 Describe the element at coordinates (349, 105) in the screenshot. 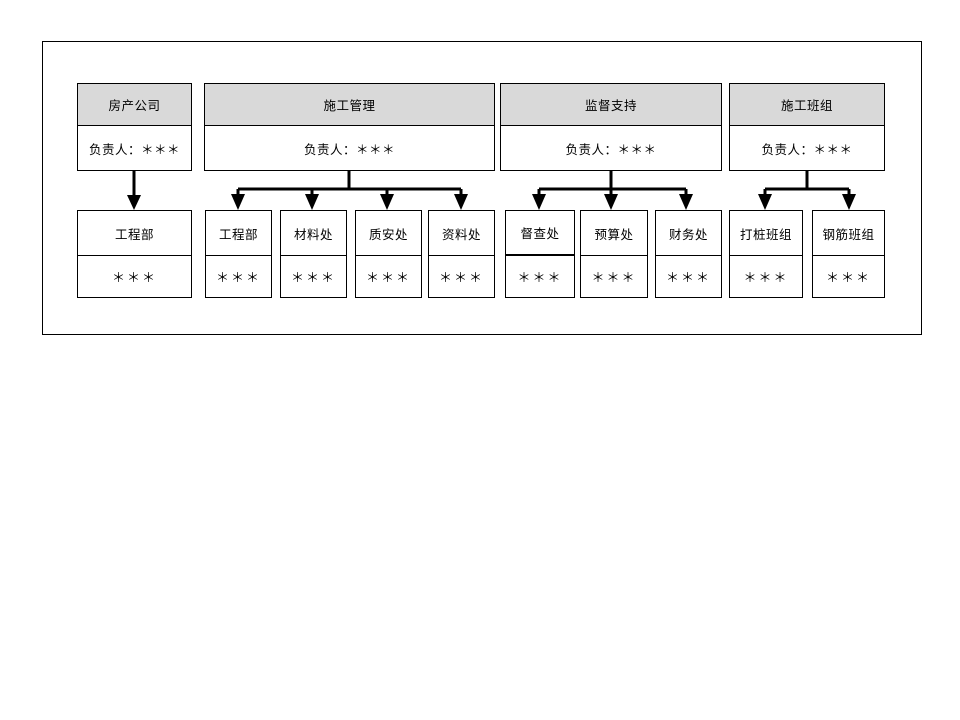

I see `node-header-label: 施工管理` at that location.